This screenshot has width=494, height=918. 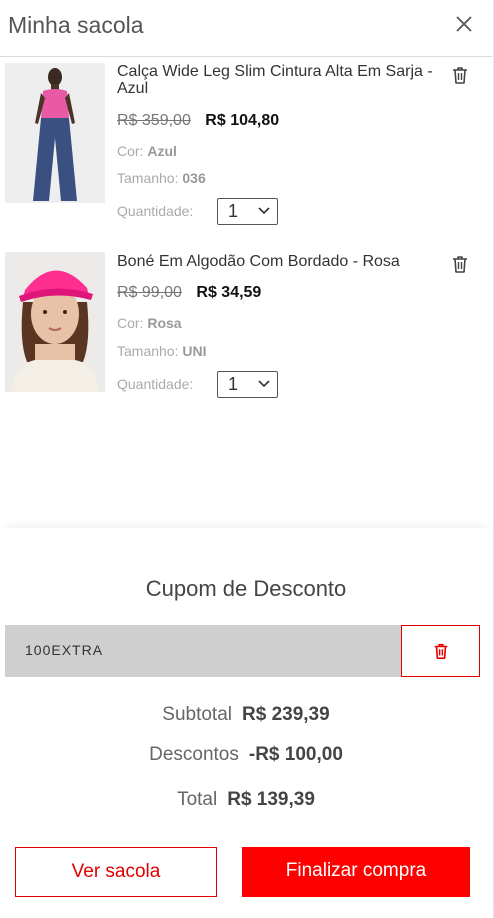 What do you see at coordinates (154, 120) in the screenshot?
I see `original-price: R$ 359,00` at bounding box center [154, 120].